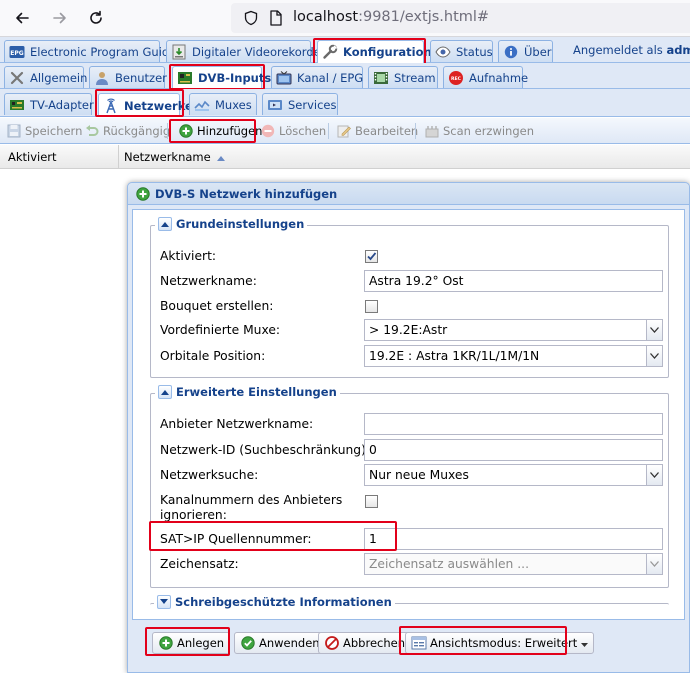  I want to click on undo-label: Rückgängig, so click(137, 131).